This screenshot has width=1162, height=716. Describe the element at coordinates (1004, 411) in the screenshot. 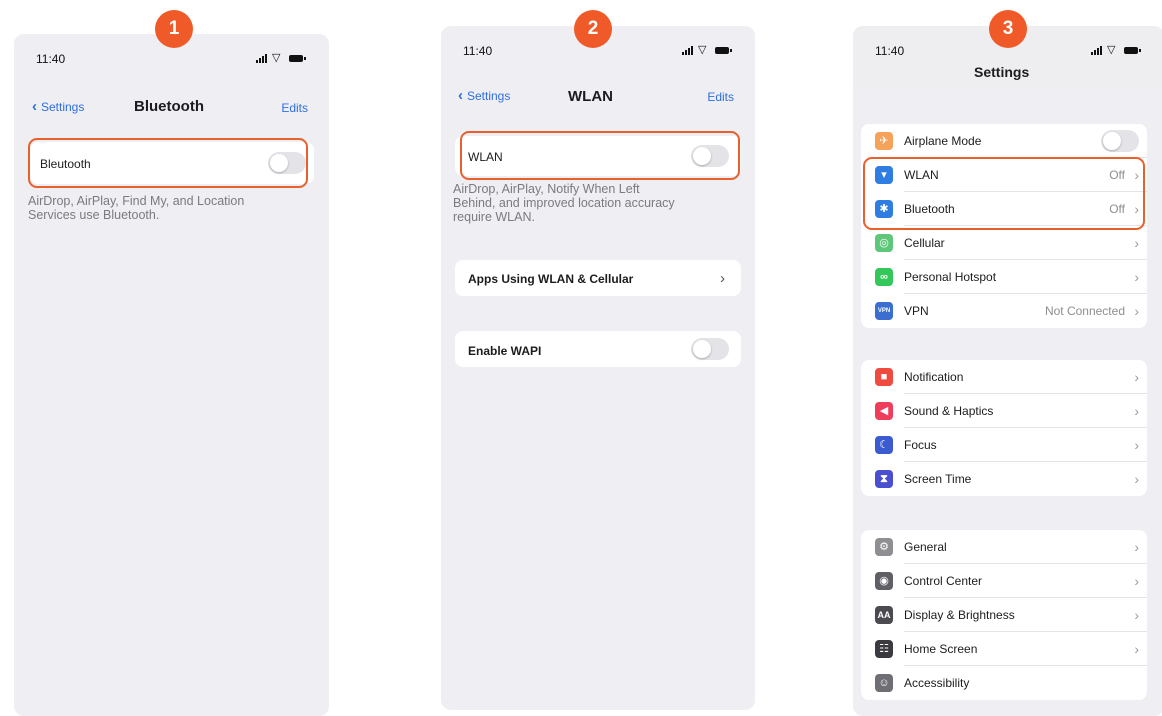

I see `settings-row-sound-haptics: ◀ Sound & Haptics ›` at that location.